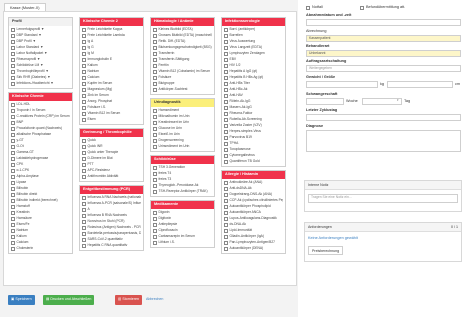 The height and width of the screenshot is (317, 466). I want to click on test-item: TSH-Rezeptor-Antikörper (TRAK), so click(182, 192).